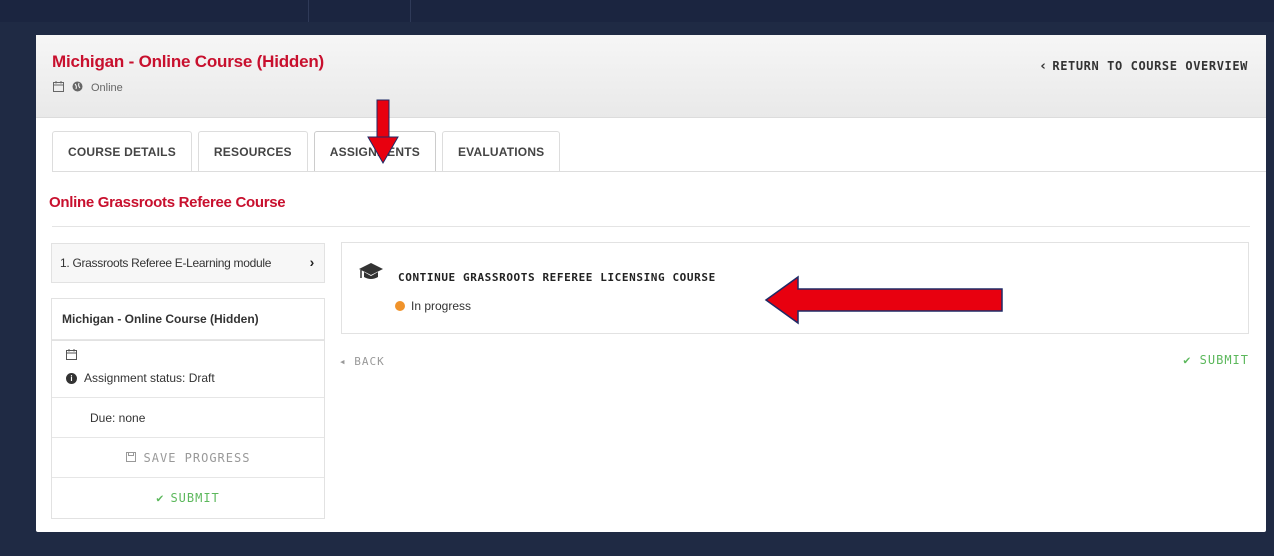 This screenshot has width=1274, height=556. Describe the element at coordinates (166, 263) in the screenshot. I see `module-label: 1. Grassroots Referee E-Learning module` at that location.